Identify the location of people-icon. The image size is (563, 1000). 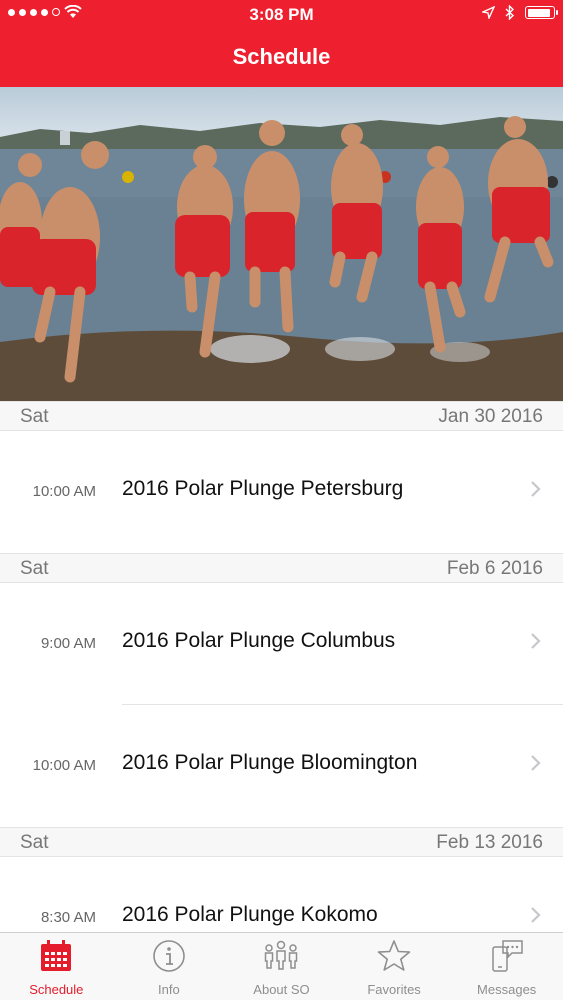
(281, 955).